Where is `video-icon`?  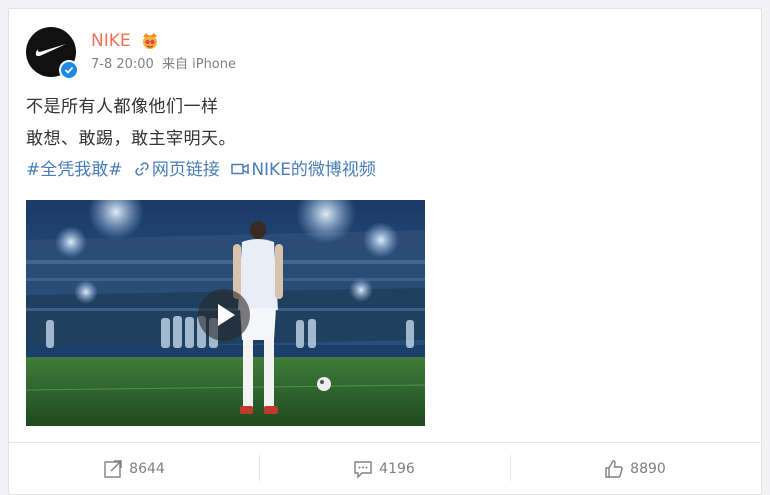 video-icon is located at coordinates (240, 169).